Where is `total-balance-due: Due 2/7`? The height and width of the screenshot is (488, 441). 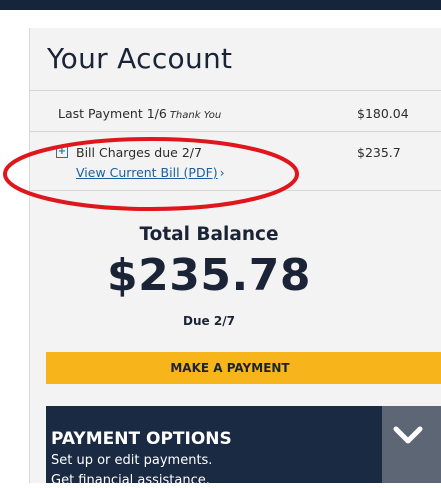
total-balance-due: Due 2/7 is located at coordinates (209, 321).